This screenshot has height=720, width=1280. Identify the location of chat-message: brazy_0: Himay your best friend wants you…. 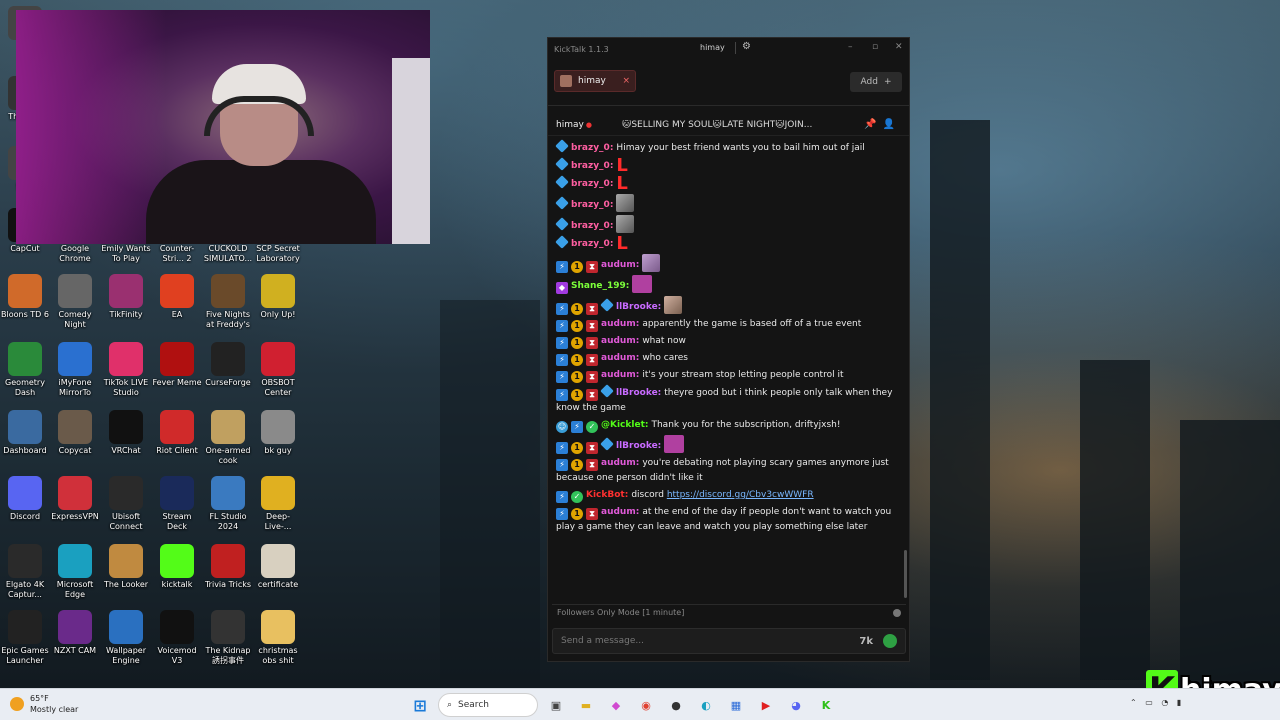
(729, 147).